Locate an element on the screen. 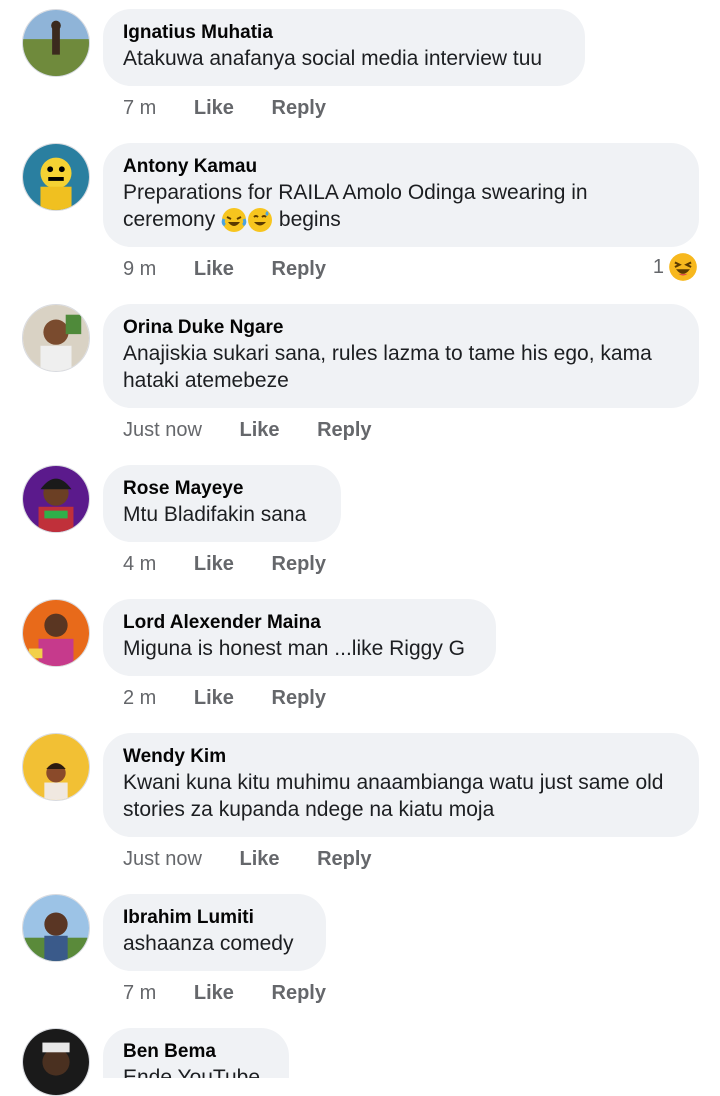 The width and height of the screenshot is (720, 1096). comment-time: 4 m is located at coordinates (139, 564).